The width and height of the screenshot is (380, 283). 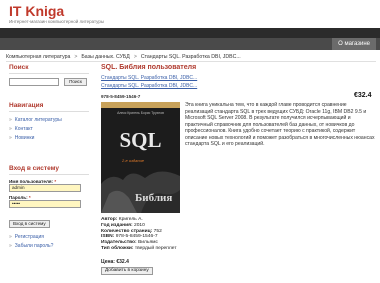 I want to click on tab-about-store: О магазине, so click(x=354, y=44).